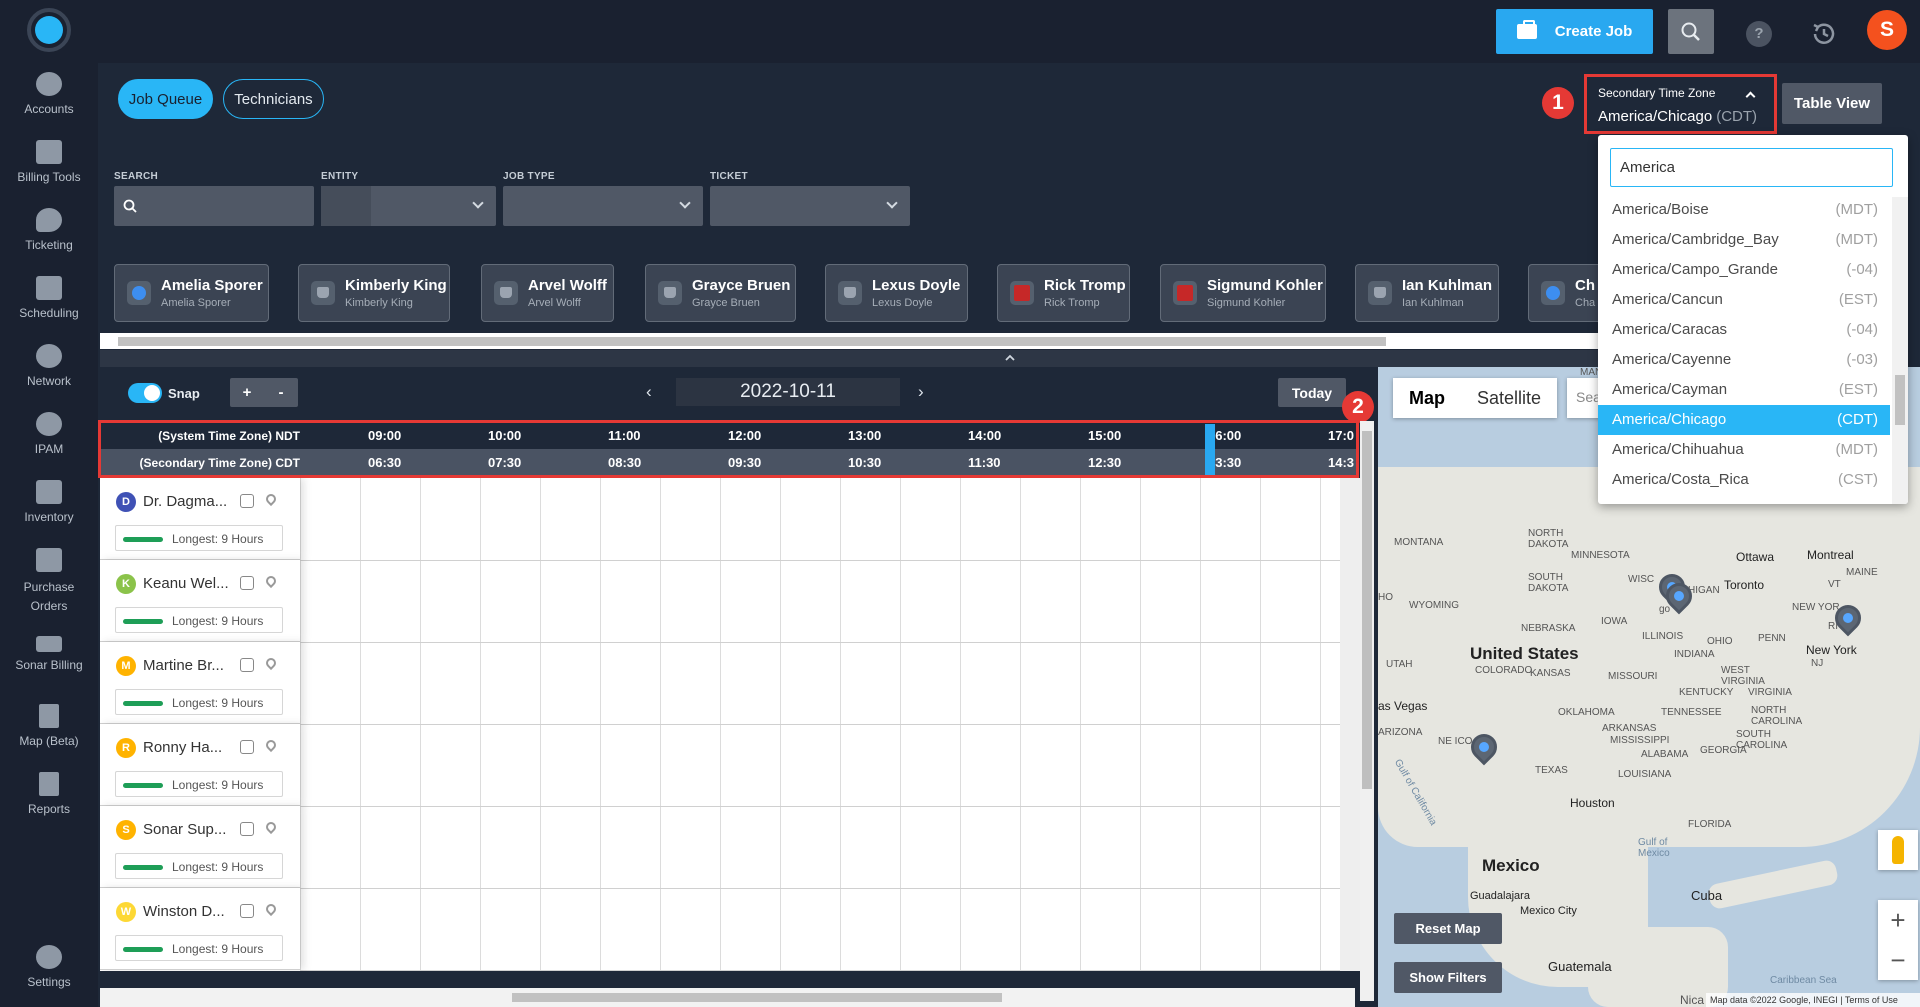  Describe the element at coordinates (1834, 584) in the screenshot. I see `map-label: VT` at that location.